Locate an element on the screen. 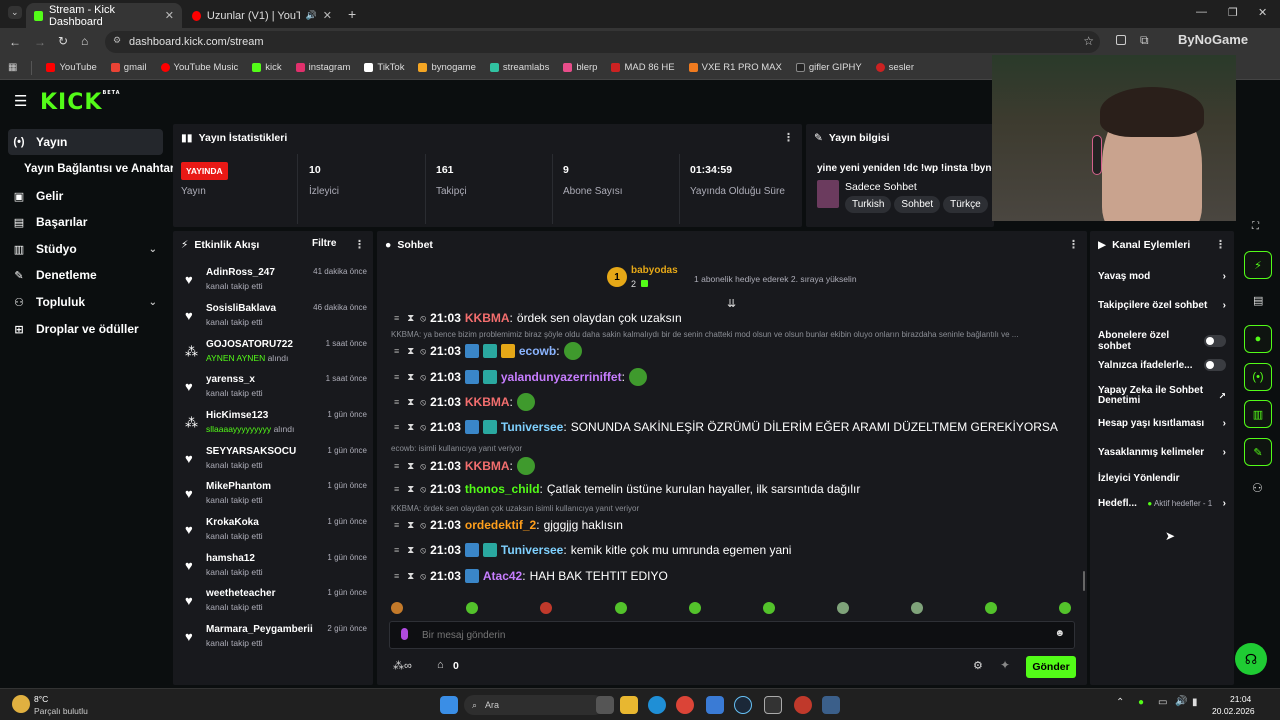  bookmark-blerp: blerp is located at coordinates (580, 67).